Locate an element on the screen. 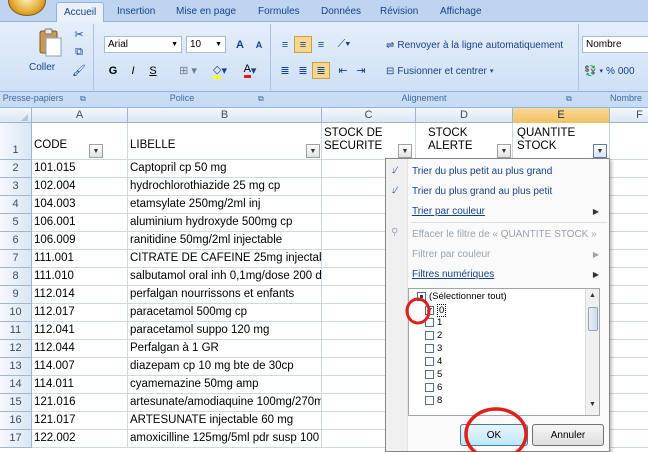  menu-item-sort-descending: Trier du plus grand au plus petit is located at coordinates (482, 191).